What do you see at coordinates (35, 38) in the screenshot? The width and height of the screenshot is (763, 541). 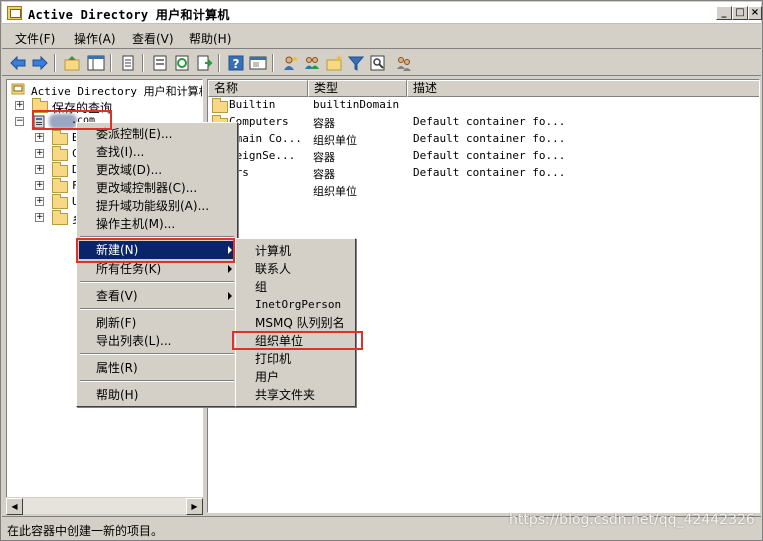 I see `menu-file: 文件(F)` at bounding box center [35, 38].